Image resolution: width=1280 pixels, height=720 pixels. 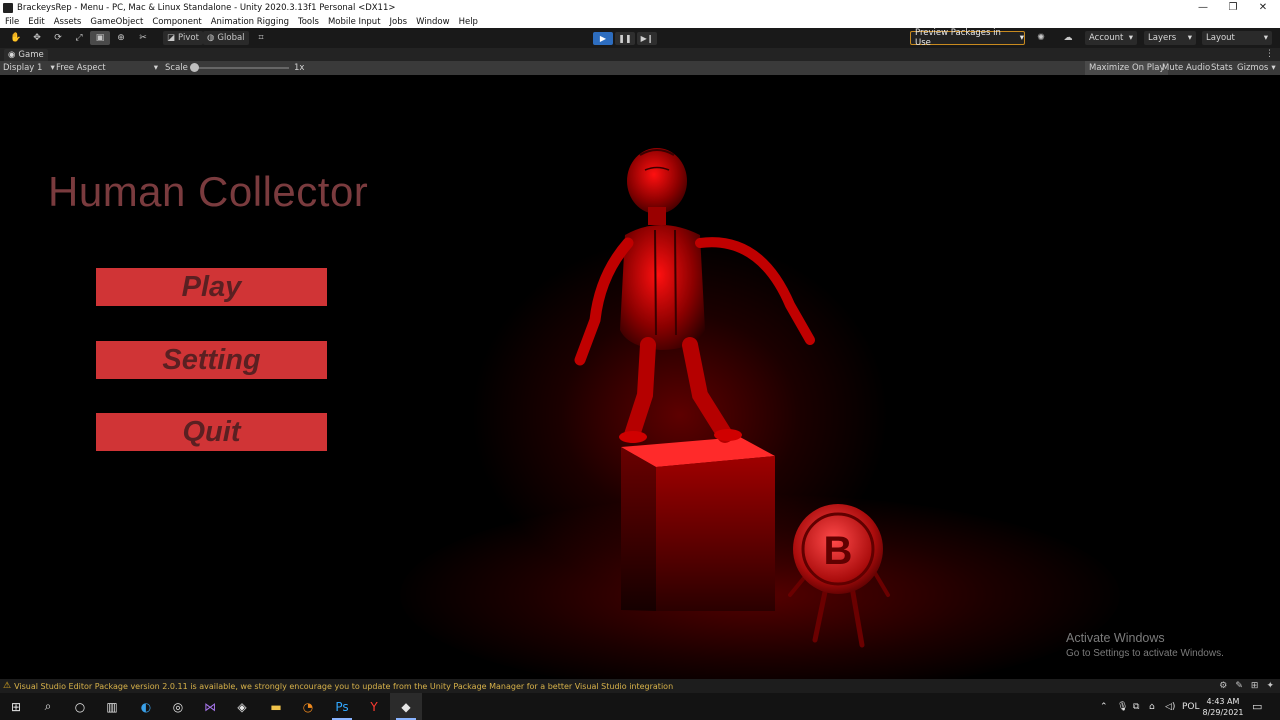 What do you see at coordinates (29, 68) in the screenshot?
I see `display-dropdown: Display 1 ▾` at bounding box center [29, 68].